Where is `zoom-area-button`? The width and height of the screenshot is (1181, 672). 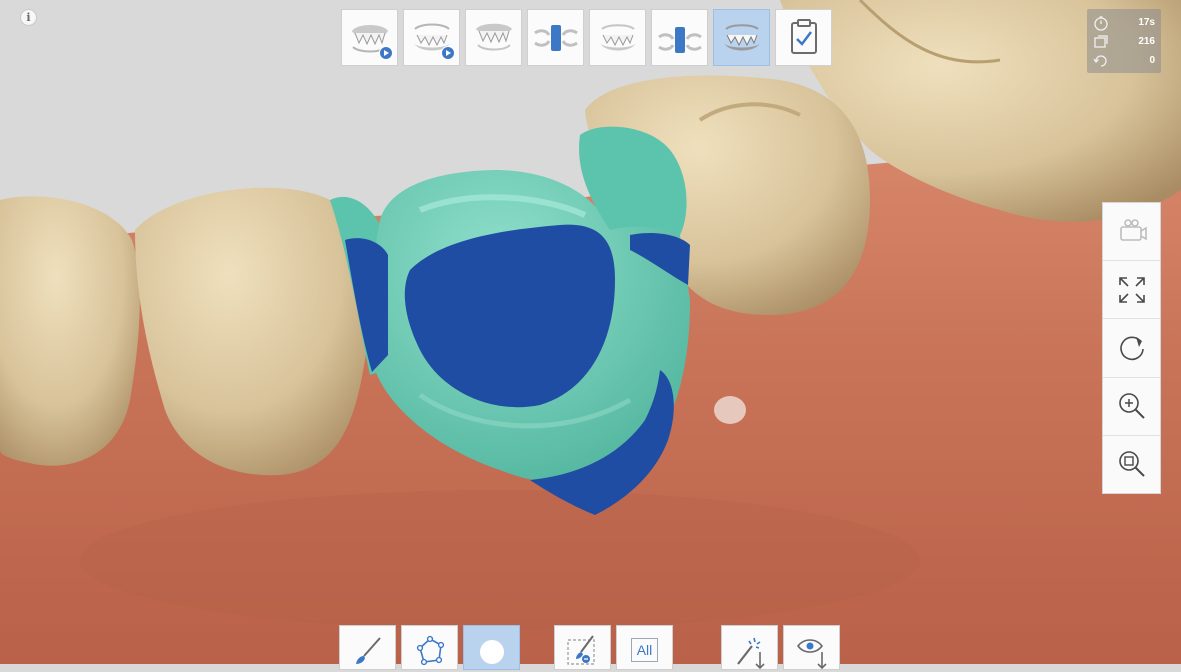
zoom-area-button is located at coordinates (1131, 464).